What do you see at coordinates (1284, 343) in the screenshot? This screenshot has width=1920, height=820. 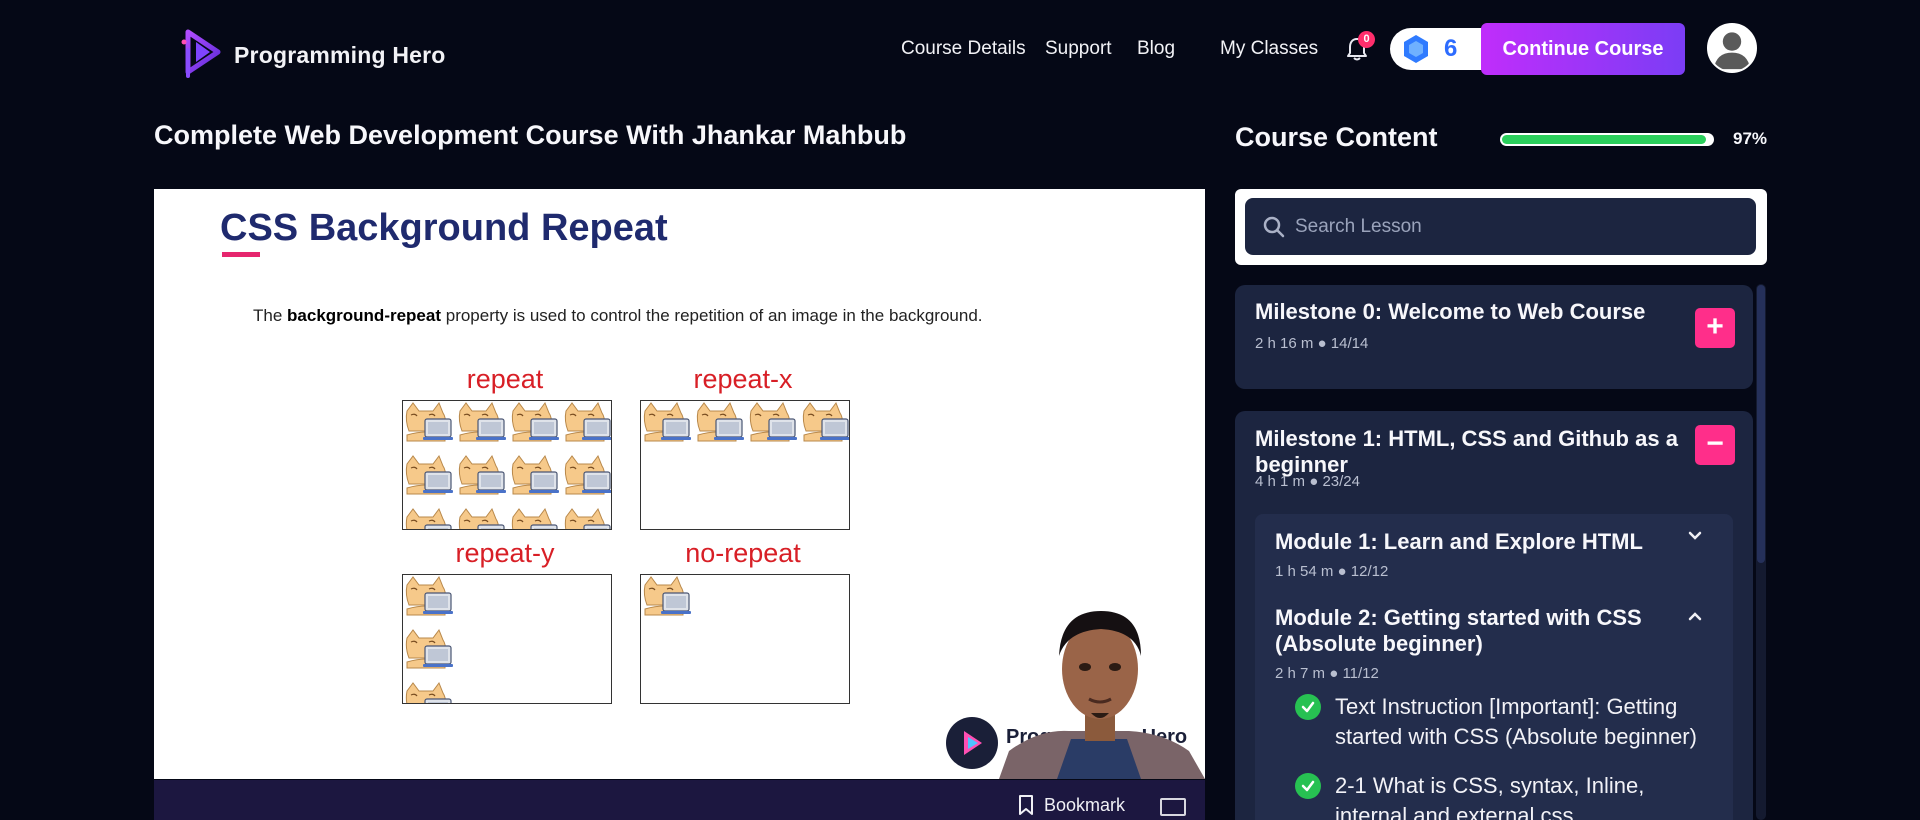 I see `milestone-duration: 2 h 16 m` at bounding box center [1284, 343].